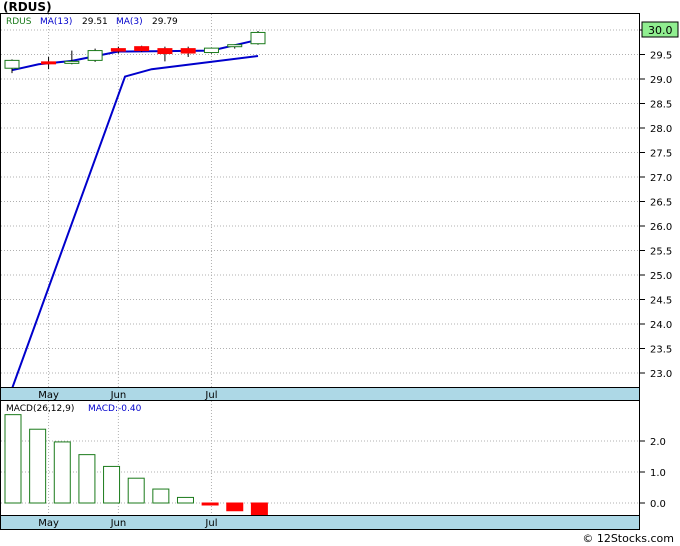 The height and width of the screenshot is (546, 680). Describe the element at coordinates (661, 301) in the screenshot. I see `price-tick-label: 24.5` at that location.